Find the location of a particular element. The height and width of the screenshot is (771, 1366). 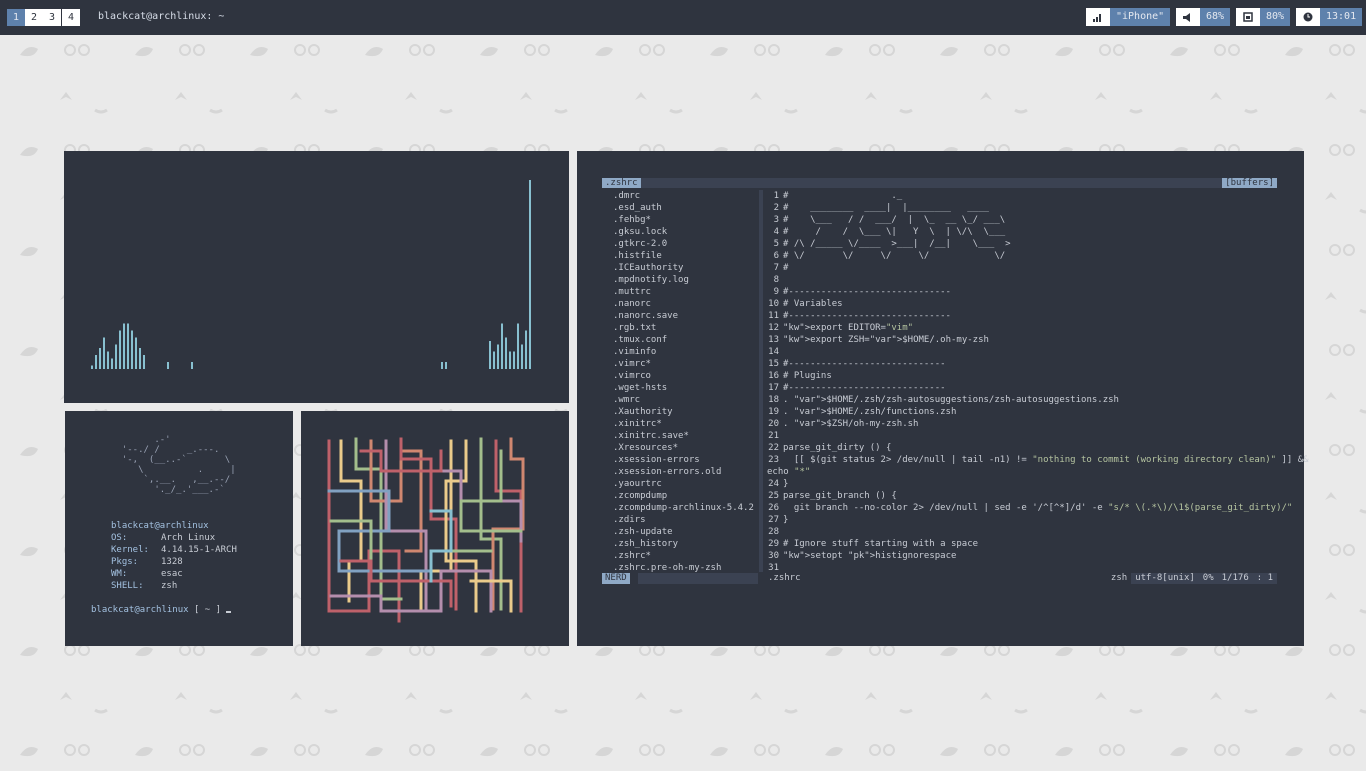

code-line: #------------------------------ is located at coordinates (867, 292).